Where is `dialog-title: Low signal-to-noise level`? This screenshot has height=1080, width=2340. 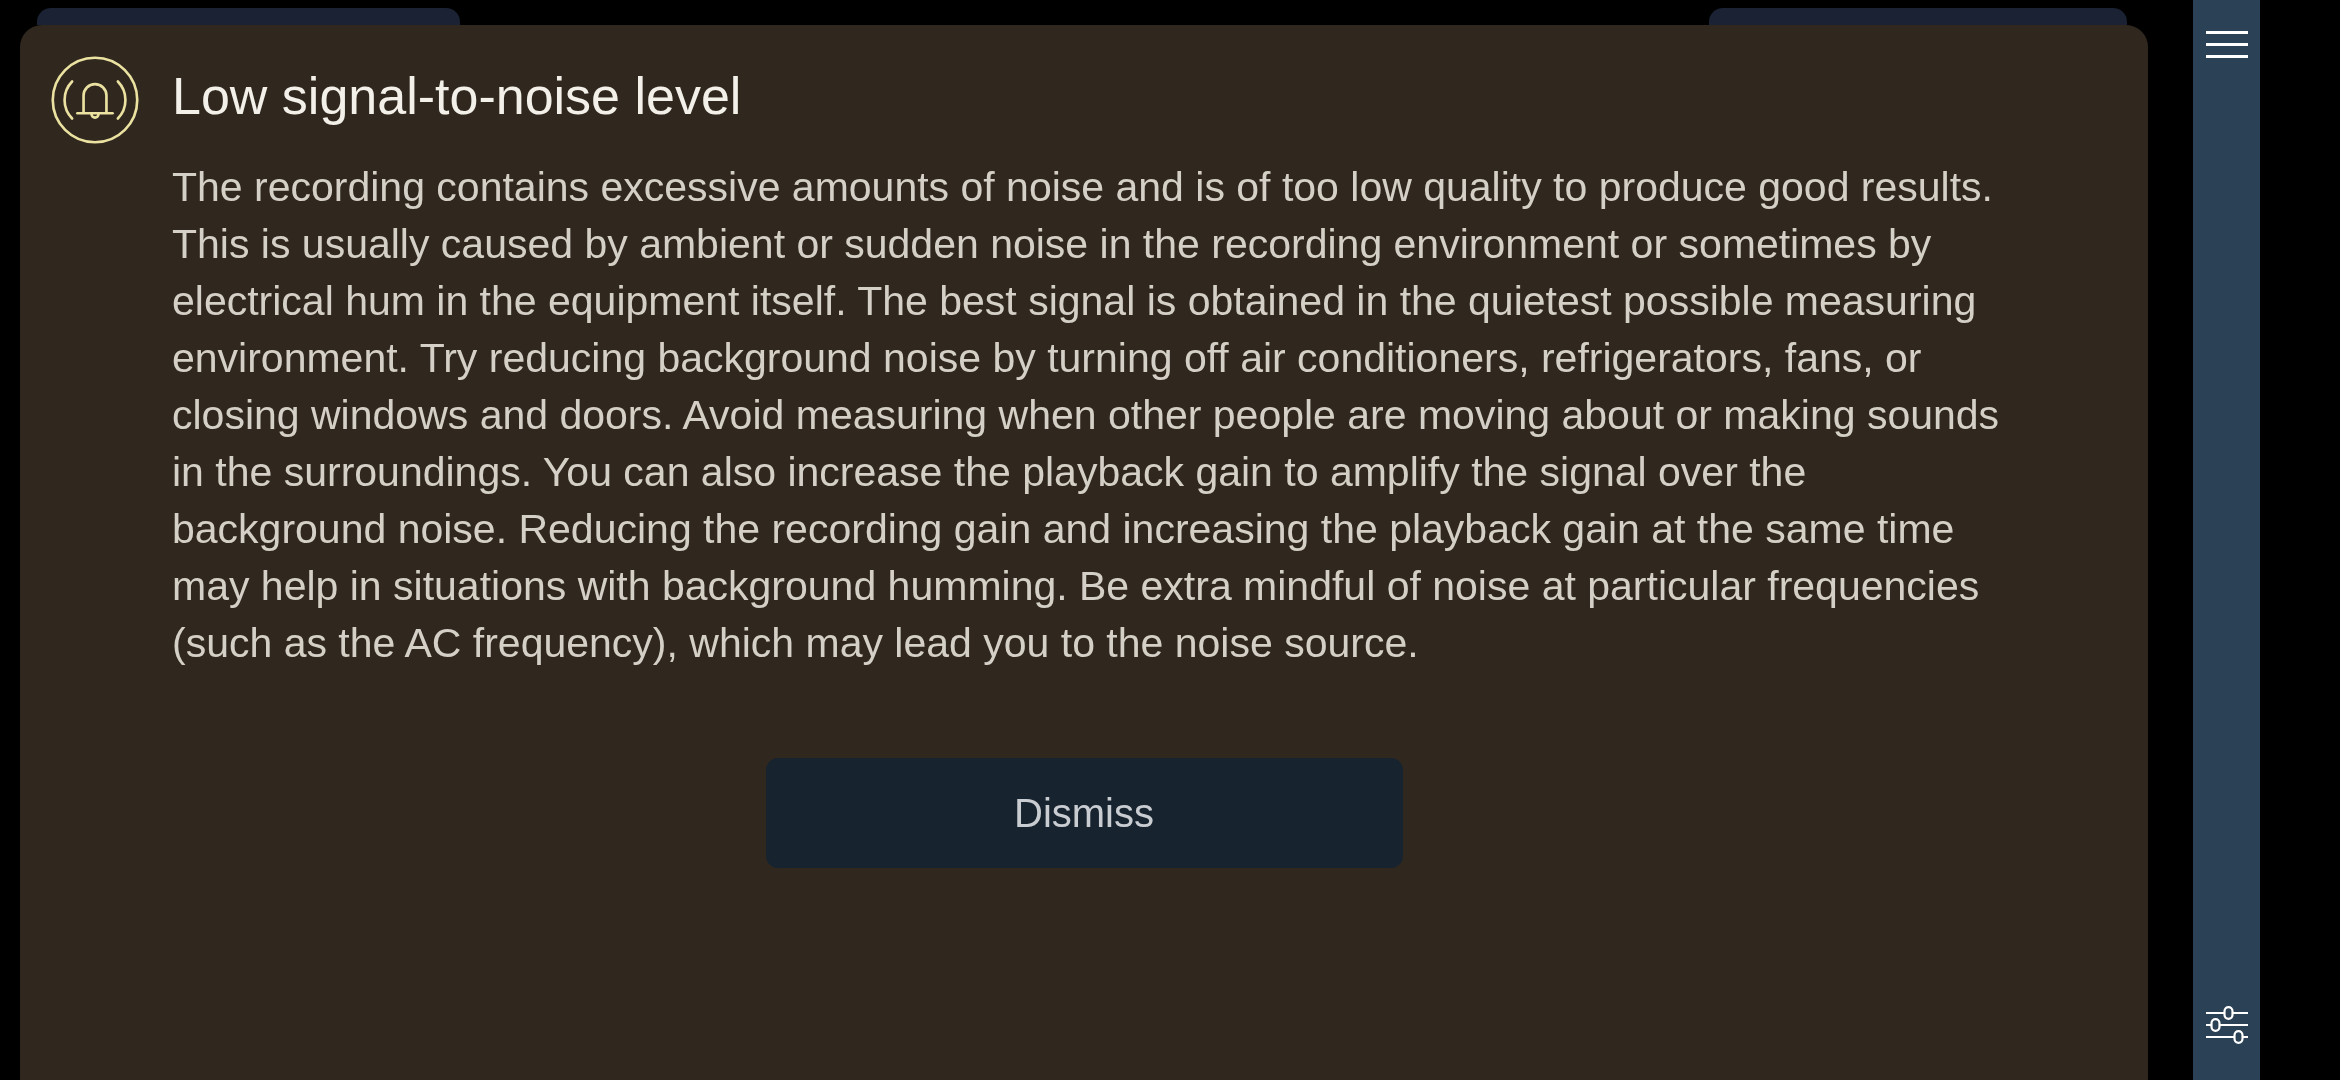
dialog-title: Low signal-to-noise level is located at coordinates (457, 96).